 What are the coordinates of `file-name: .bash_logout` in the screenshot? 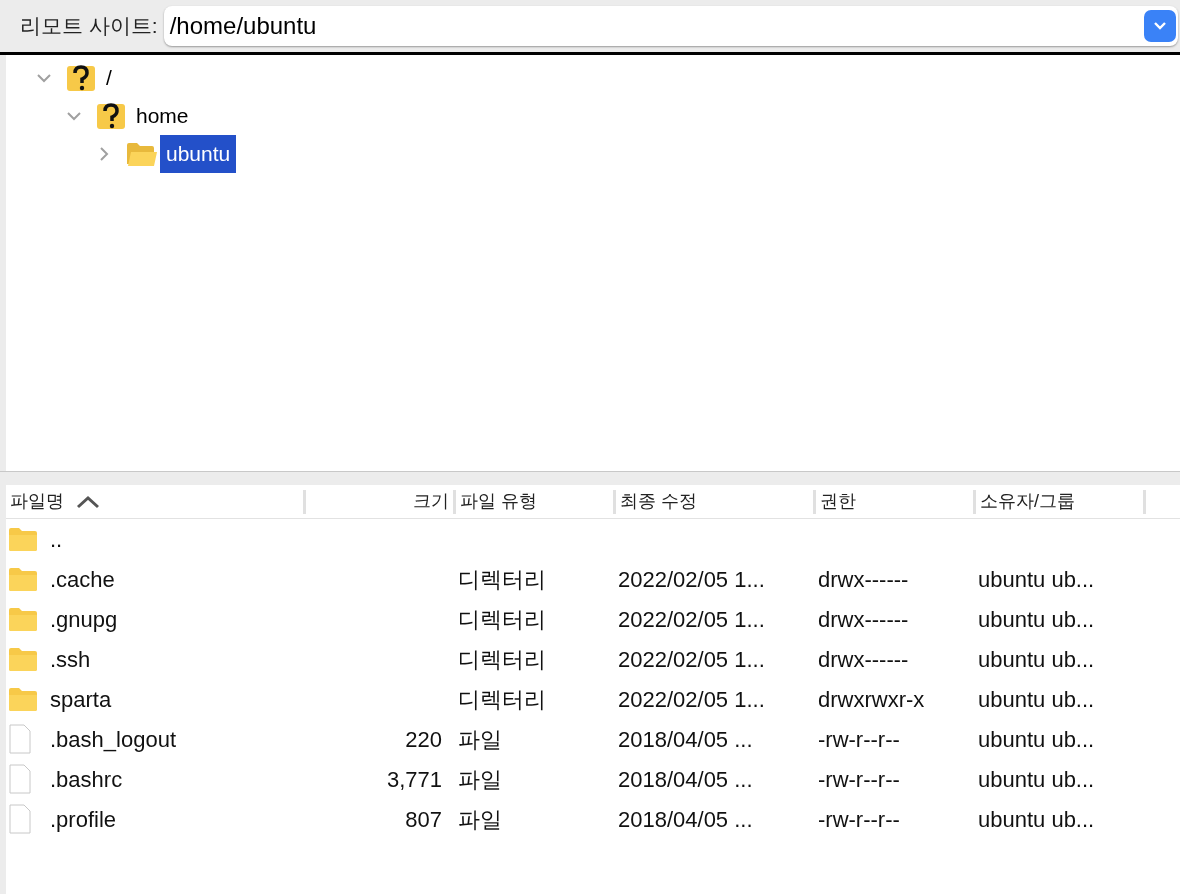 It's located at (113, 739).